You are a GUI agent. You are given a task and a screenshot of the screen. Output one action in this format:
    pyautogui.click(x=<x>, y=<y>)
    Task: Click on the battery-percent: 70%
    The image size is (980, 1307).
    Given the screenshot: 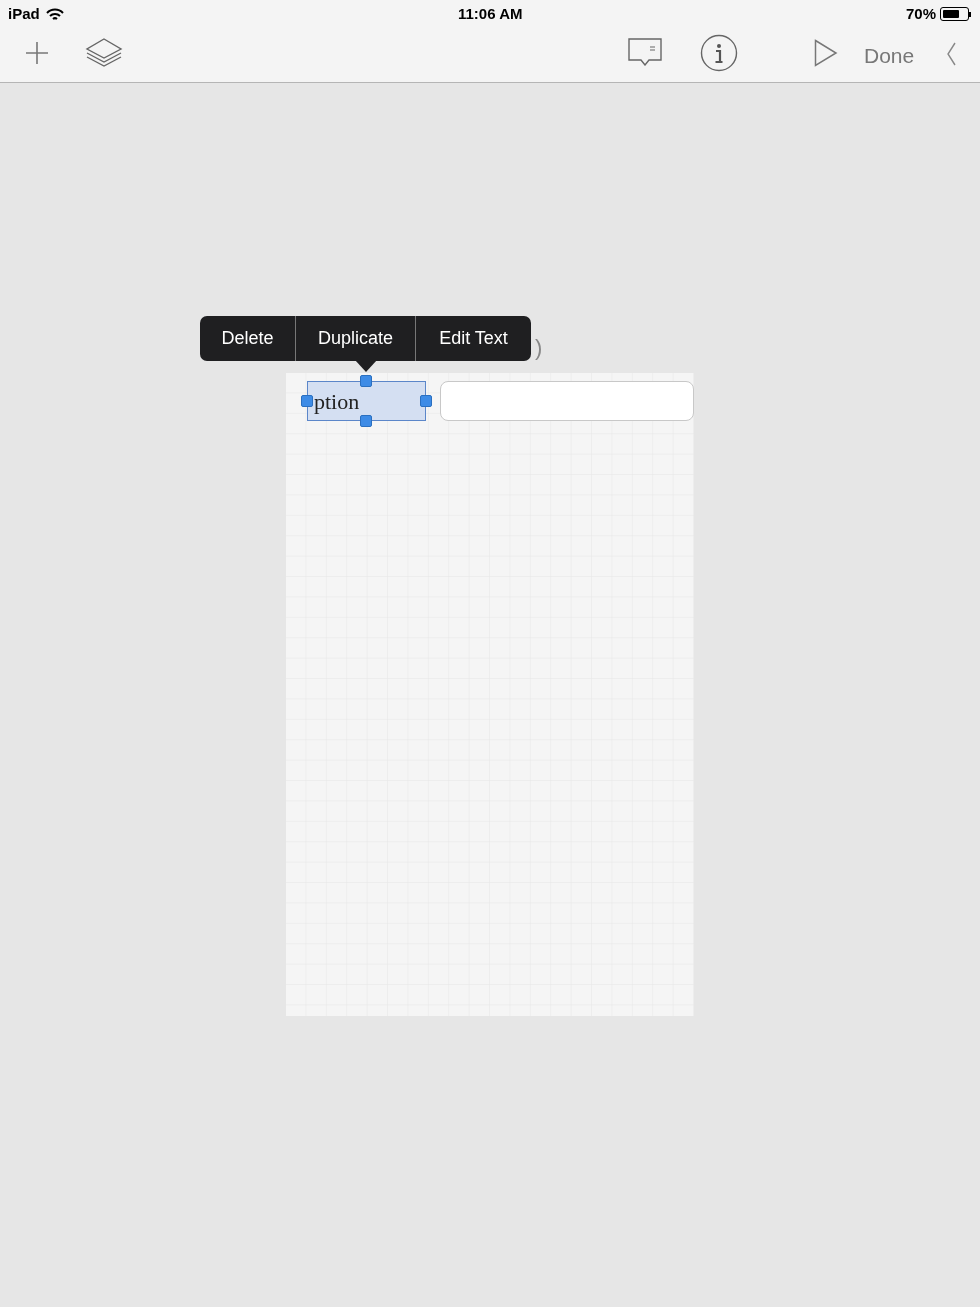 What is the action you would take?
    pyautogui.click(x=920, y=13)
    